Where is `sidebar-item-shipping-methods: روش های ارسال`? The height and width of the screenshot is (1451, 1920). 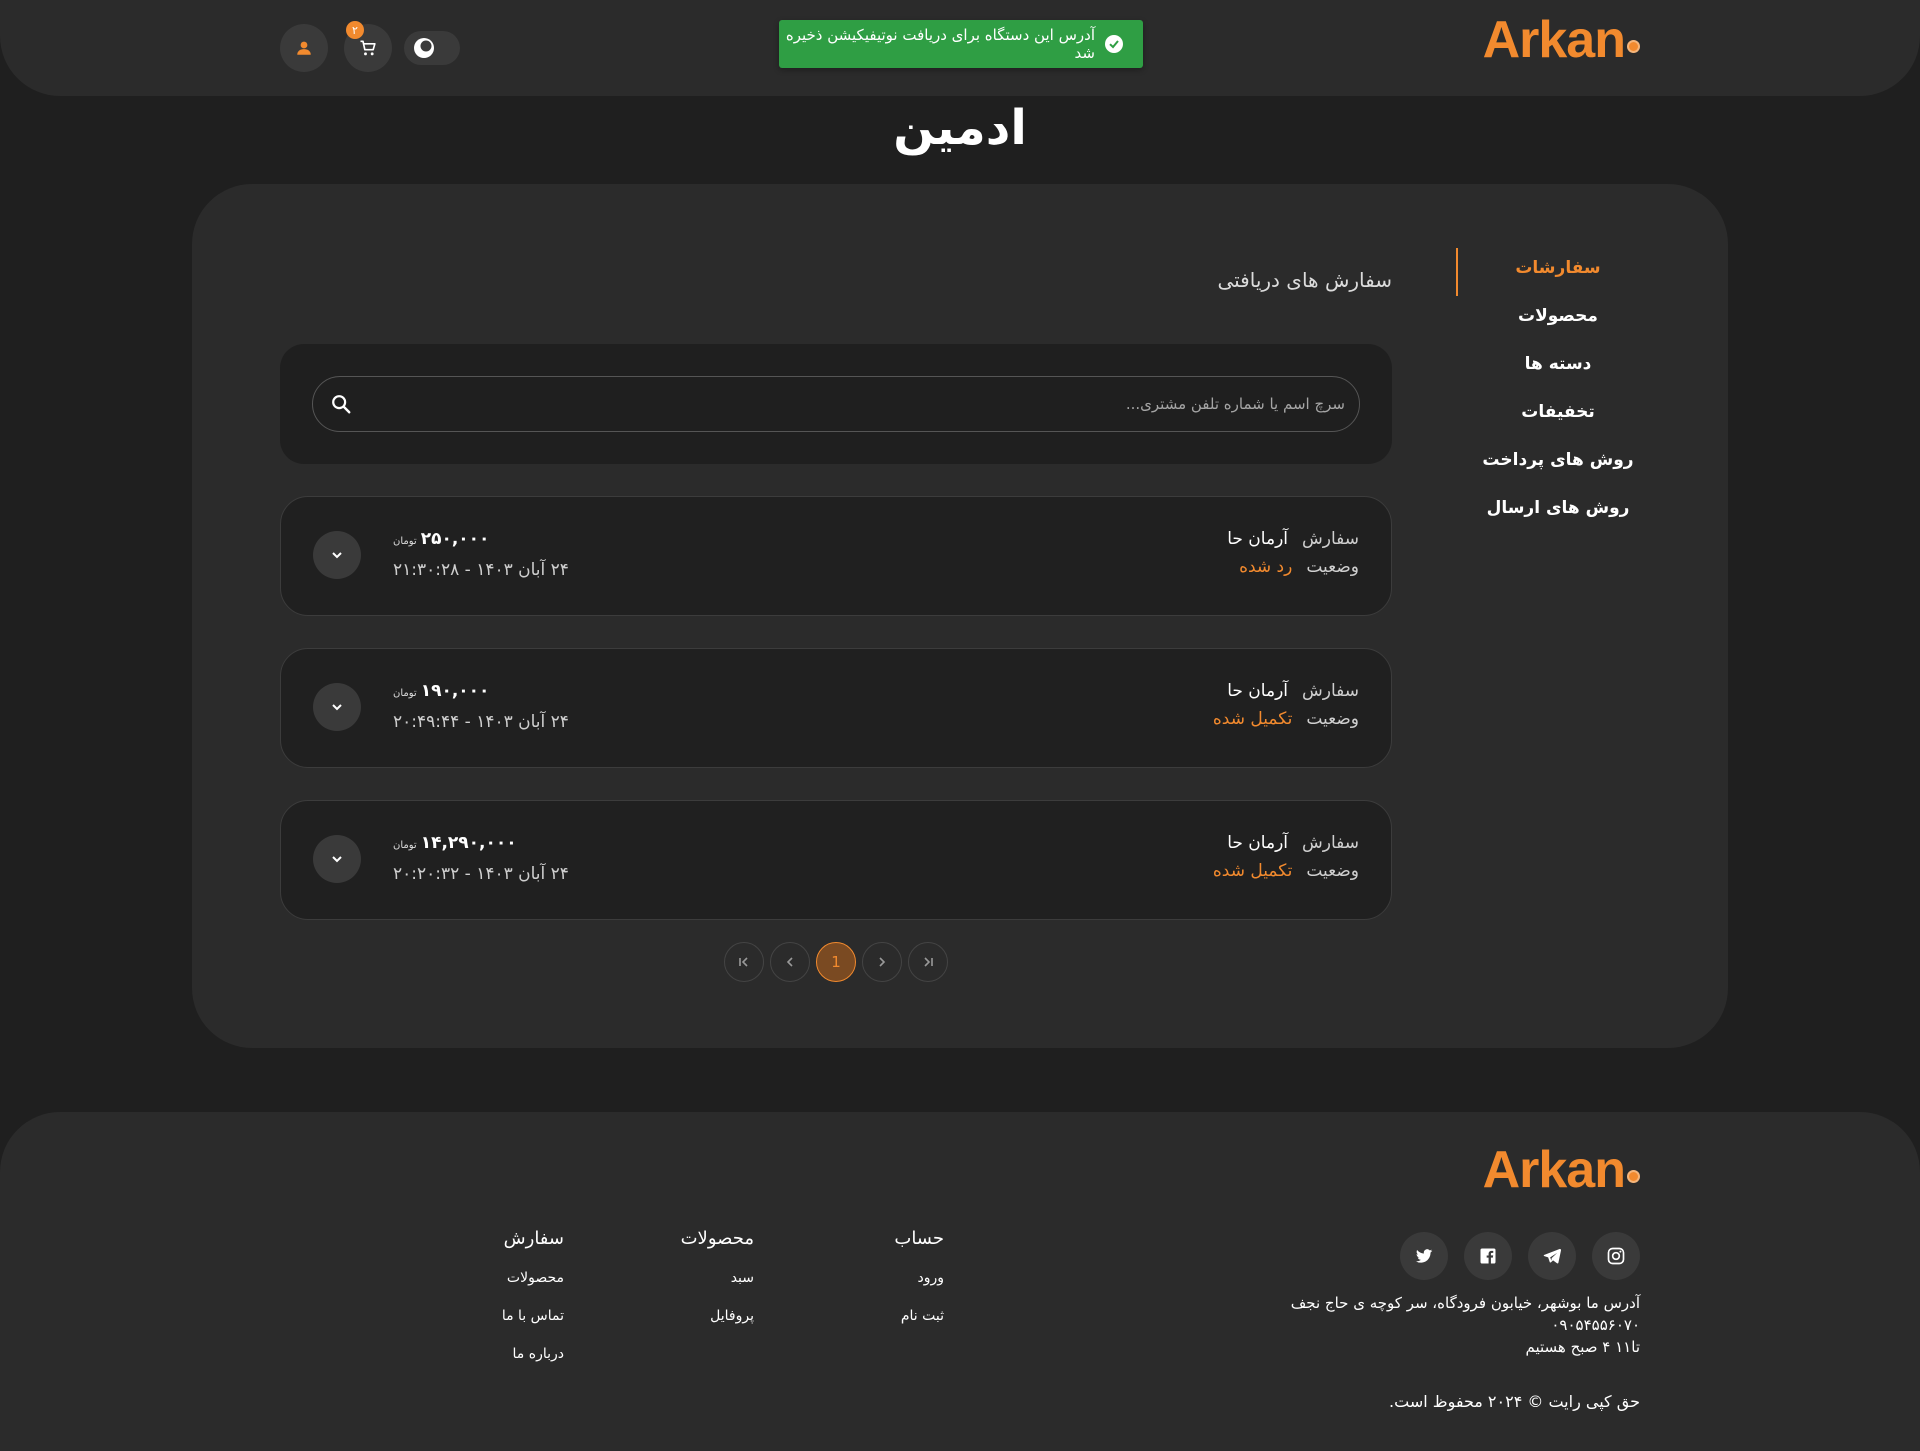
sidebar-item-shipping-methods: روش های ارسال is located at coordinates (1558, 508).